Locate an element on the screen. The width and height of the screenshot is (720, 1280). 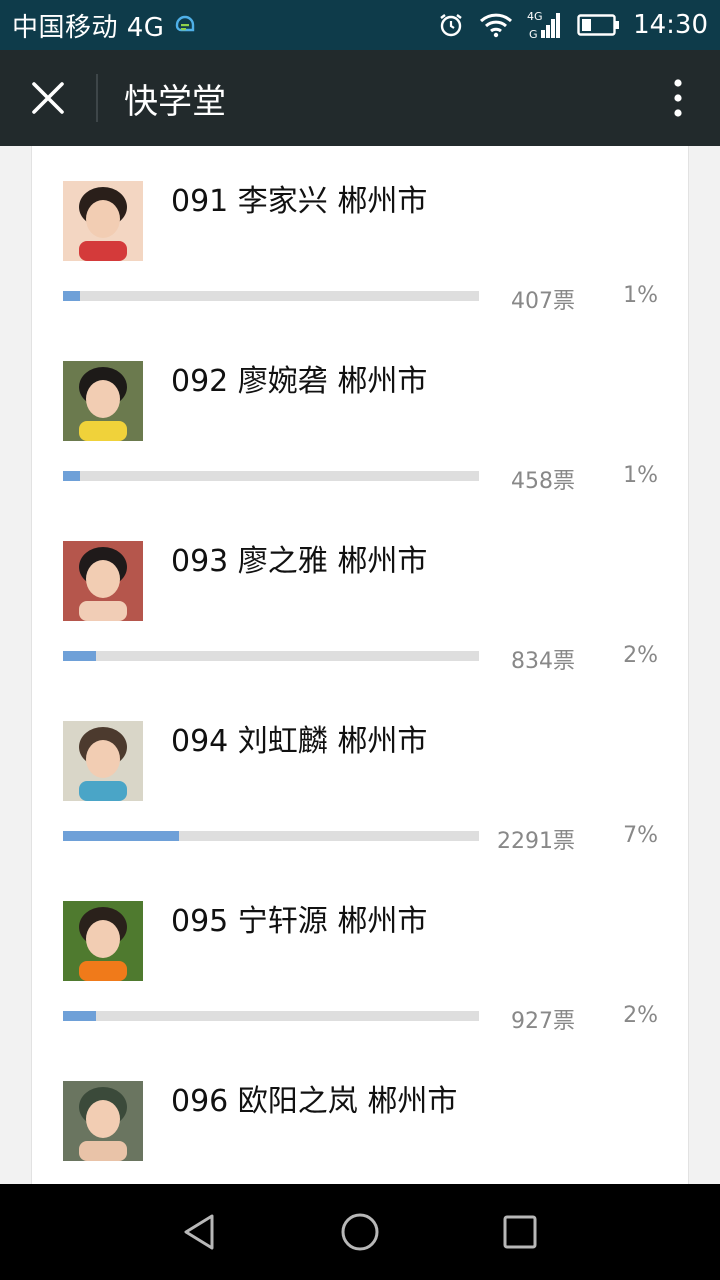
back-triangle-icon is located at coordinates (199, 1232).